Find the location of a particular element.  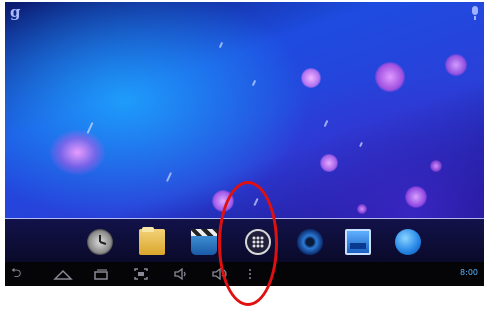

back-icon: ⮌ is located at coordinates (16, 274).